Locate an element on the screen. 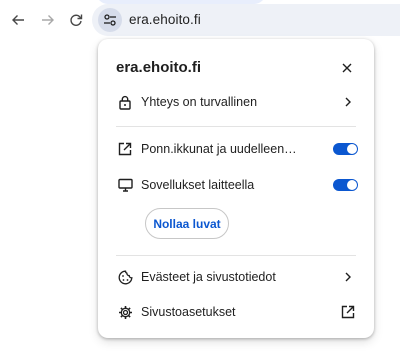 The width and height of the screenshot is (400, 364). permission-toggle-apps is located at coordinates (345, 185).